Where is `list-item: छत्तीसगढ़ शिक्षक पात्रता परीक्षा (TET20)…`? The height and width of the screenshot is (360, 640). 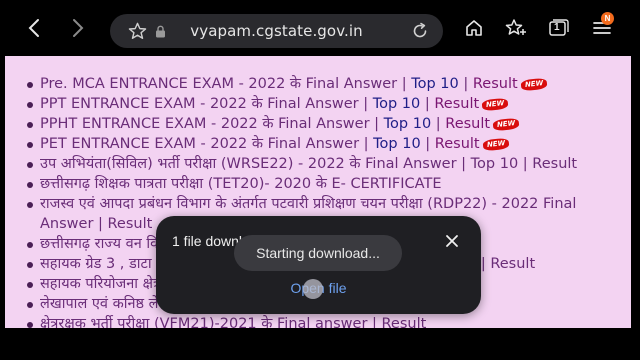 list-item: छत्तीसगढ़ शिक्षक पात्रता परीक्षा (TET20)… is located at coordinates (322, 184).